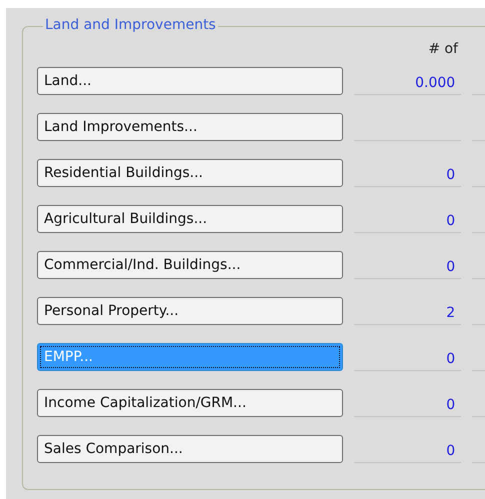 The width and height of the screenshot is (485, 499). Describe the element at coordinates (443, 49) in the screenshot. I see `column-header: # of` at that location.